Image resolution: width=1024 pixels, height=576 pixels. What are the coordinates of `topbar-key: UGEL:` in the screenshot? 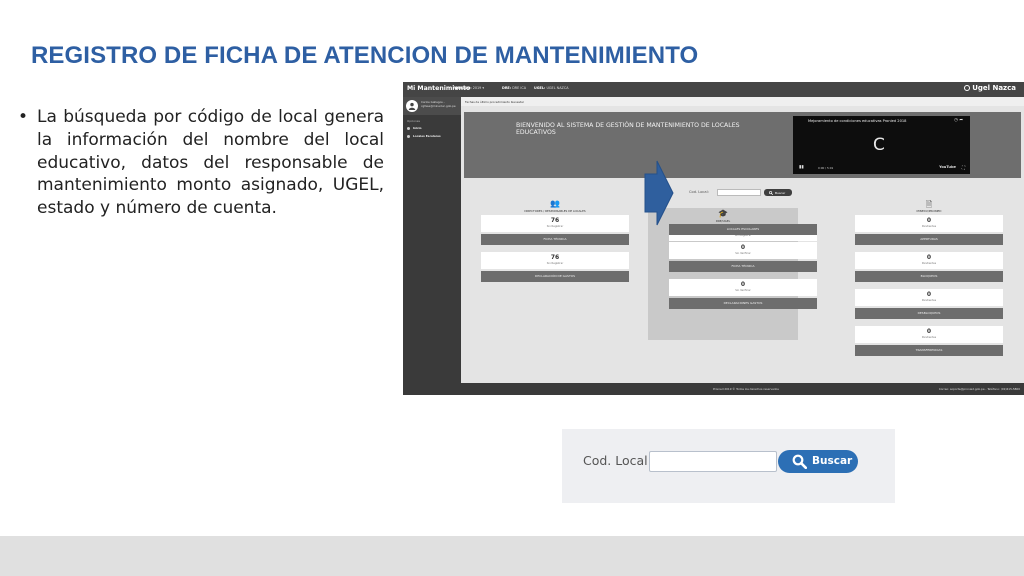 It's located at (540, 88).